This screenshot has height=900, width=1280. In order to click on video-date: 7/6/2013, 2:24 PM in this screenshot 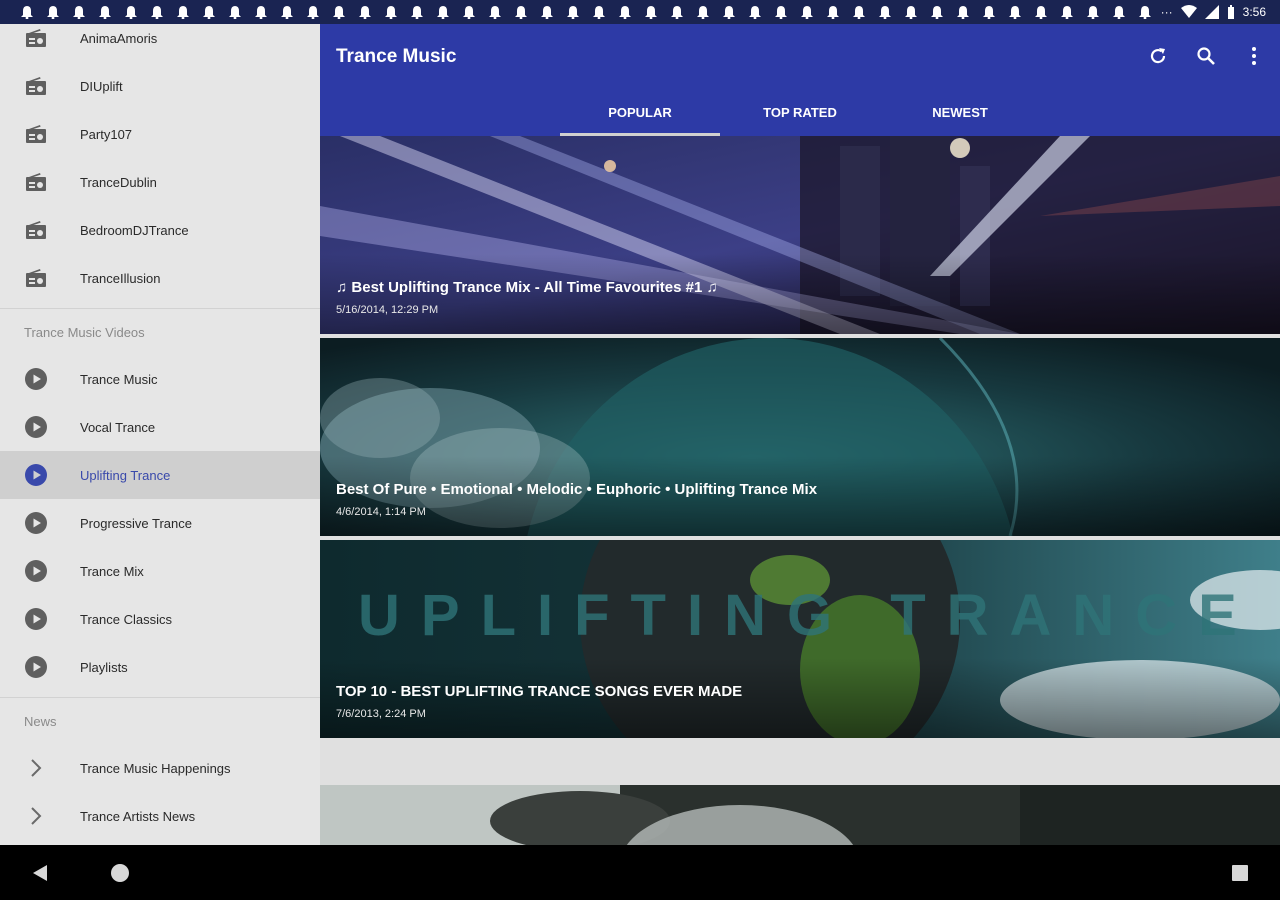, I will do `click(381, 714)`.